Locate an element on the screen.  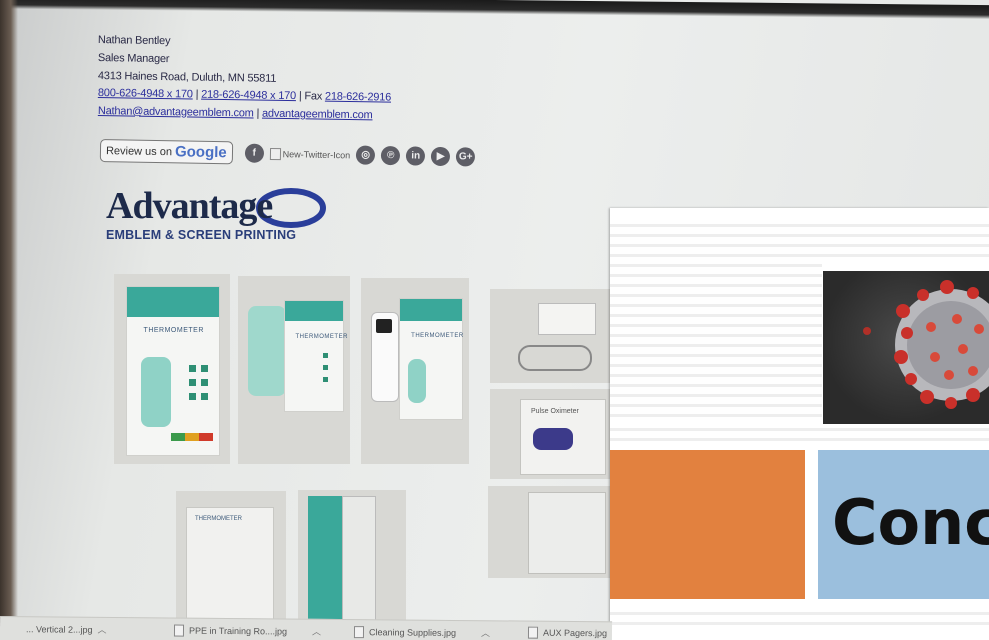
oximeter-box-label: Pulse Oximeter is located at coordinates (555, 411).